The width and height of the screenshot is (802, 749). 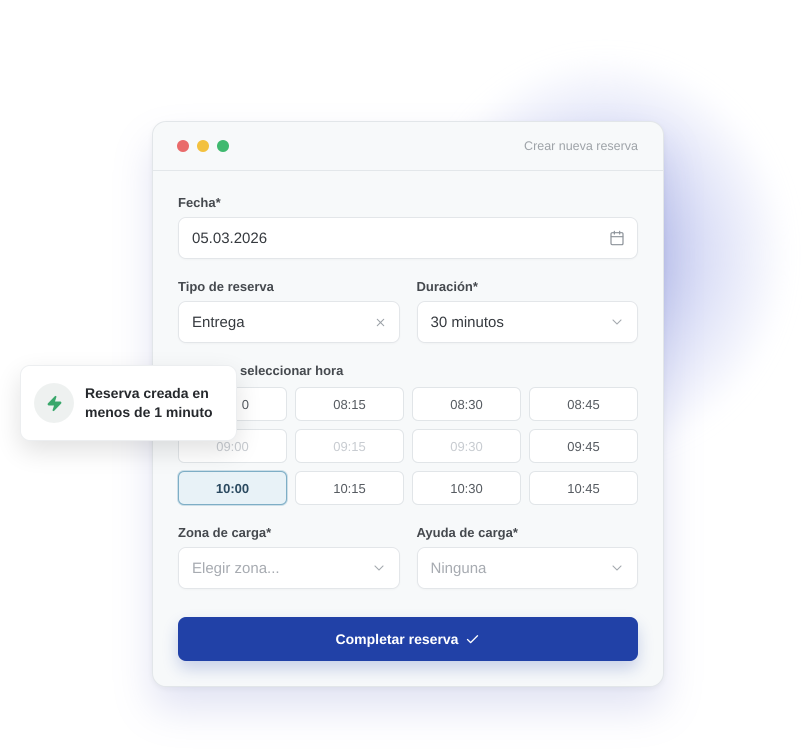 I want to click on window-title: Crear nueva reserva, so click(x=581, y=146).